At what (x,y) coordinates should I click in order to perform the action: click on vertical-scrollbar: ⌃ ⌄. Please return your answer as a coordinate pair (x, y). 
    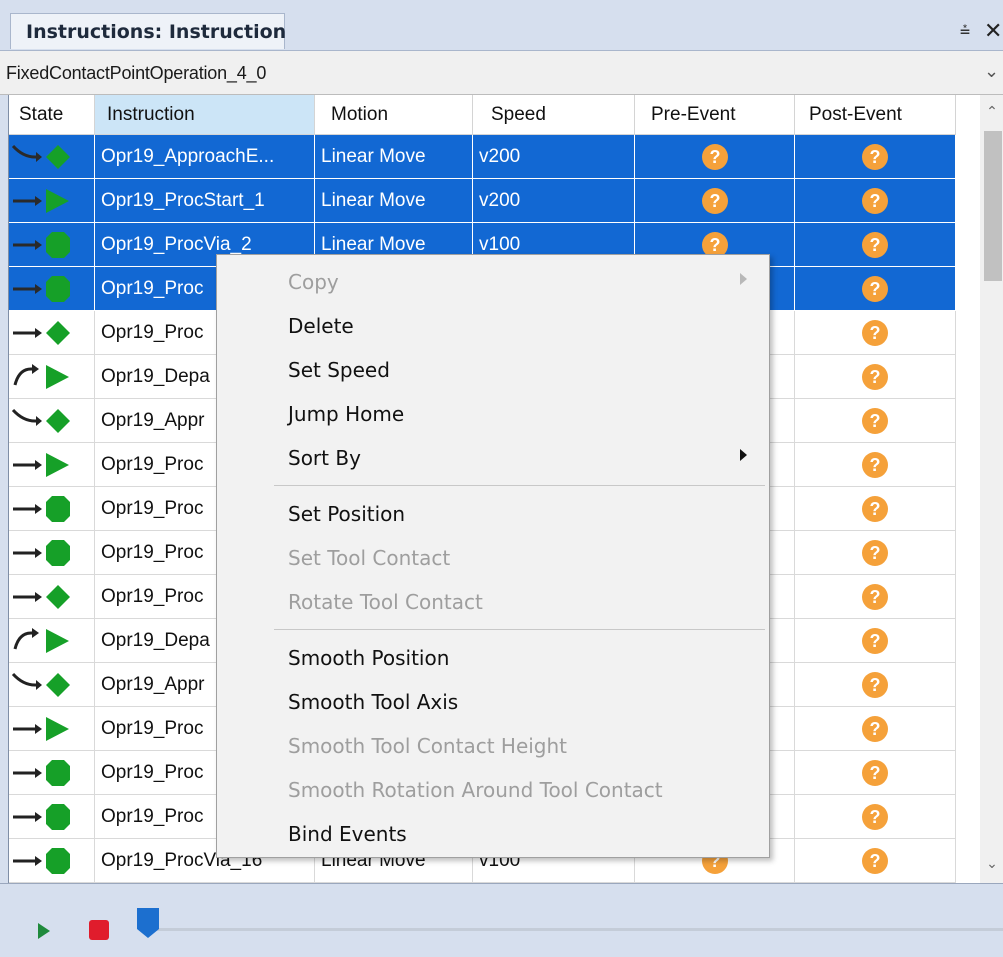
    Looking at the image, I should click on (991, 489).